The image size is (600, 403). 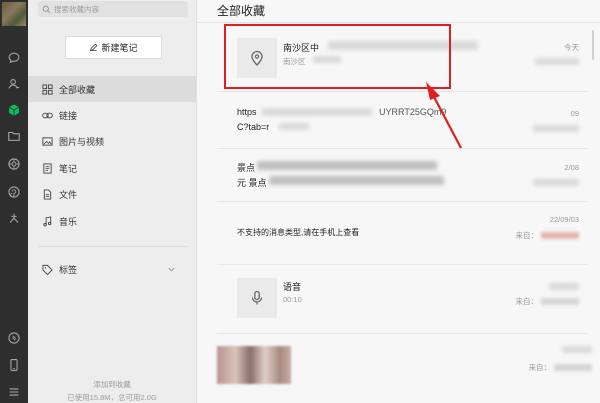 What do you see at coordinates (68, 168) in the screenshot?
I see `nav-item-label: 笔记` at bounding box center [68, 168].